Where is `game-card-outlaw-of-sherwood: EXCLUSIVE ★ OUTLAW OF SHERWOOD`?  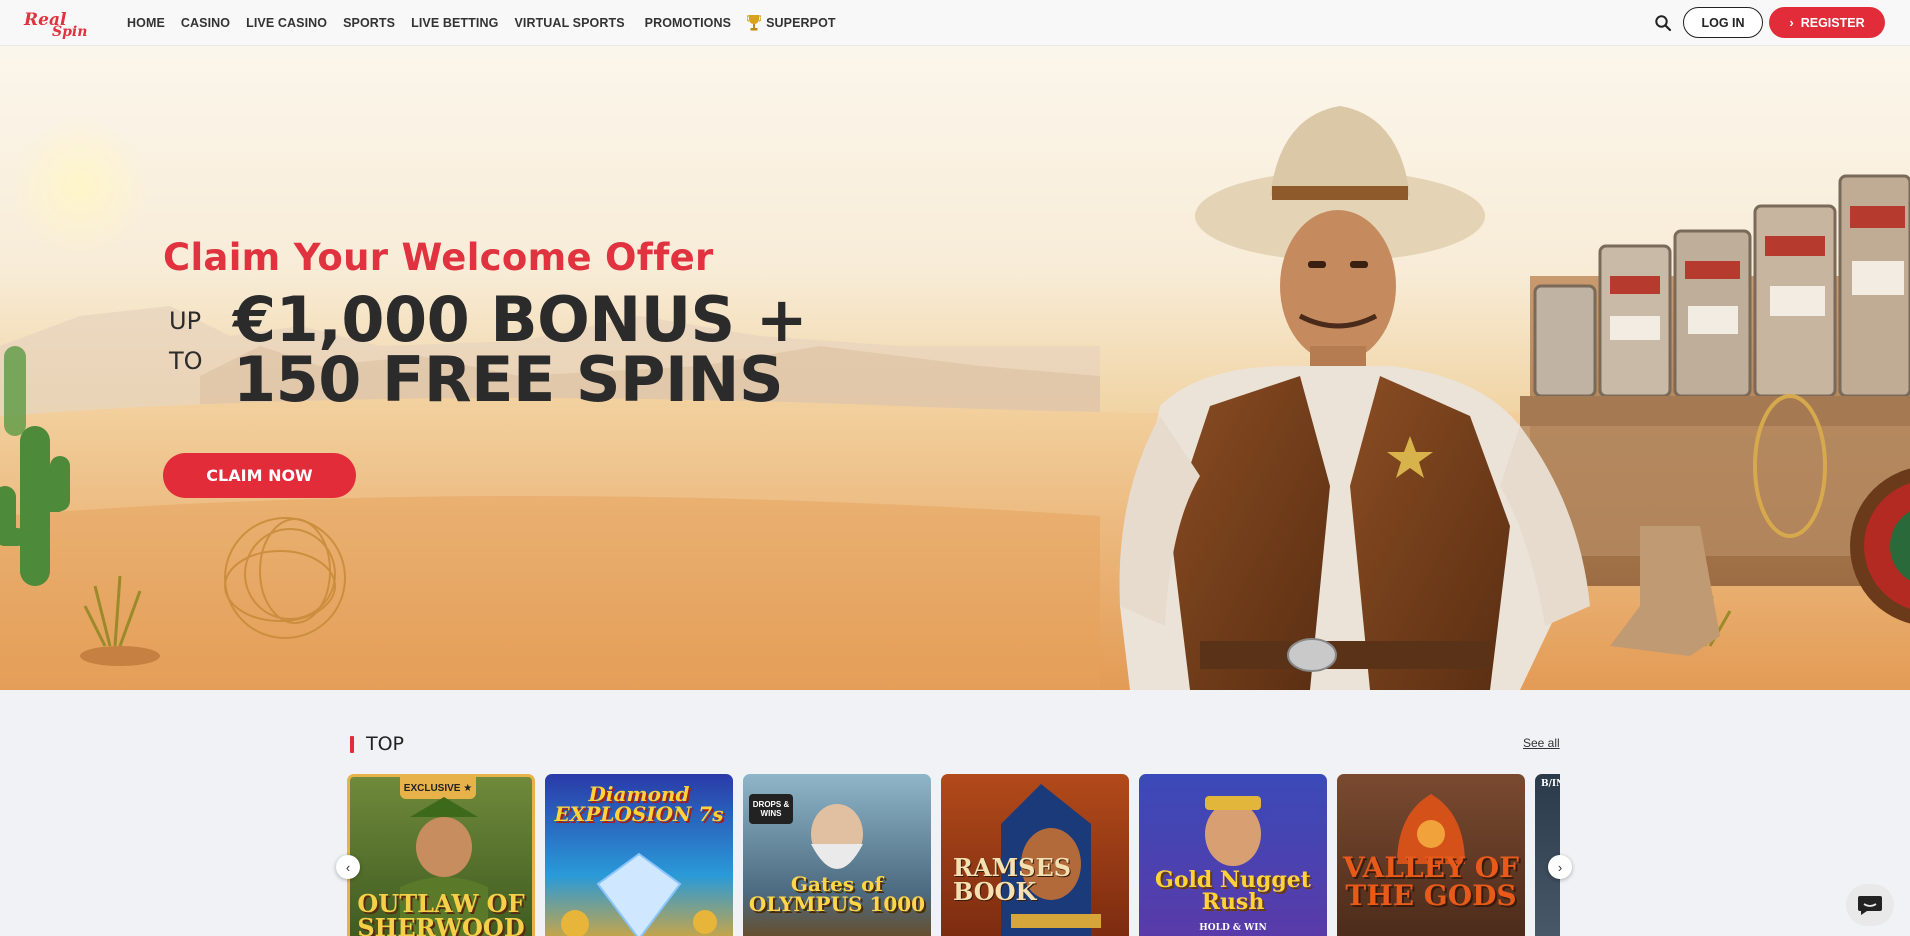
game-card-outlaw-of-sherwood: EXCLUSIVE ★ OUTLAW OF SHERWOOD is located at coordinates (441, 855).